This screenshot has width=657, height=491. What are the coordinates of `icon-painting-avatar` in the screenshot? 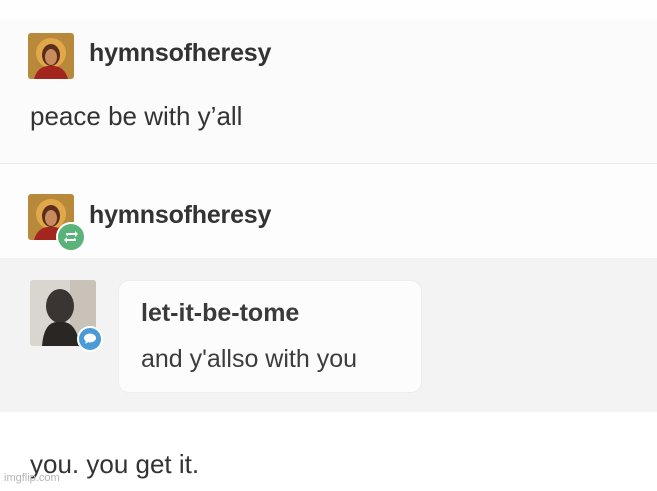 It's located at (51, 56).